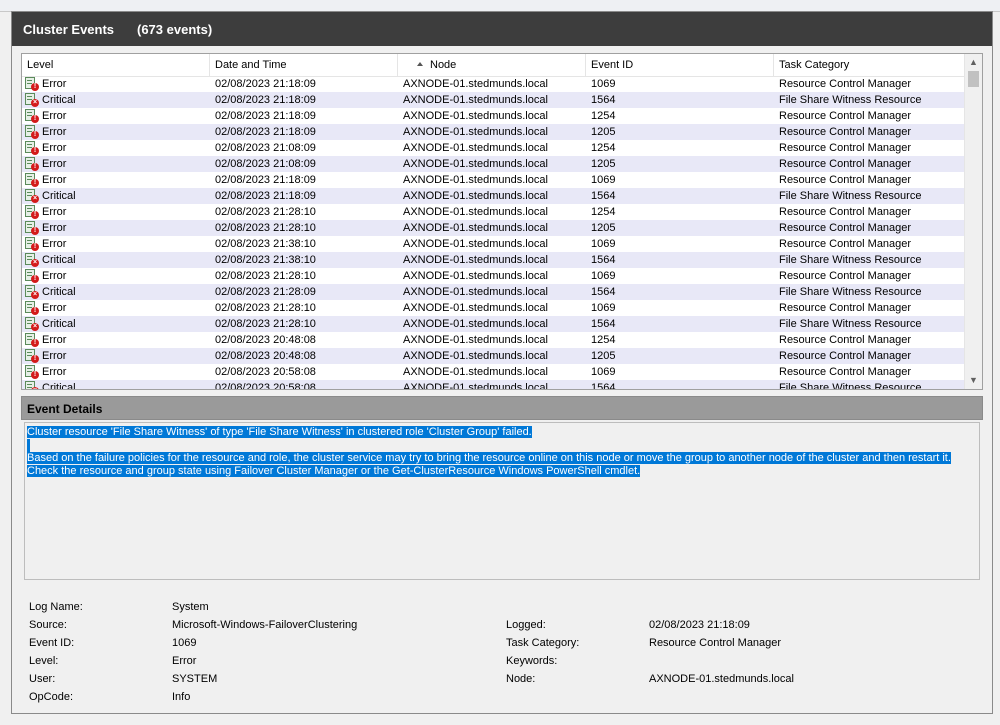 The image size is (1000, 725). What do you see at coordinates (973, 221) in the screenshot?
I see `vertical-scrollbar: ▲ ▼` at bounding box center [973, 221].